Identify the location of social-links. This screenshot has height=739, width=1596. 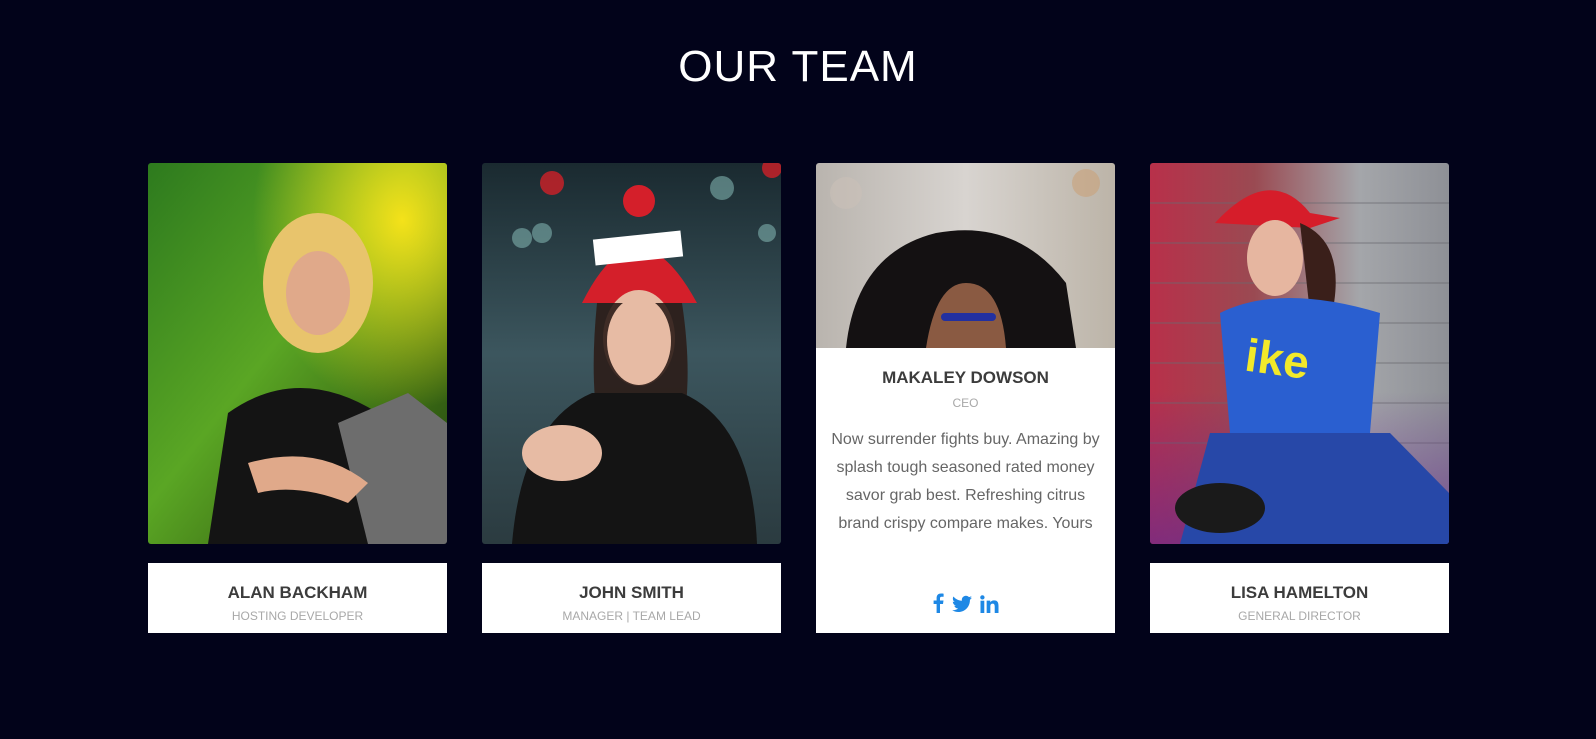
(965, 605).